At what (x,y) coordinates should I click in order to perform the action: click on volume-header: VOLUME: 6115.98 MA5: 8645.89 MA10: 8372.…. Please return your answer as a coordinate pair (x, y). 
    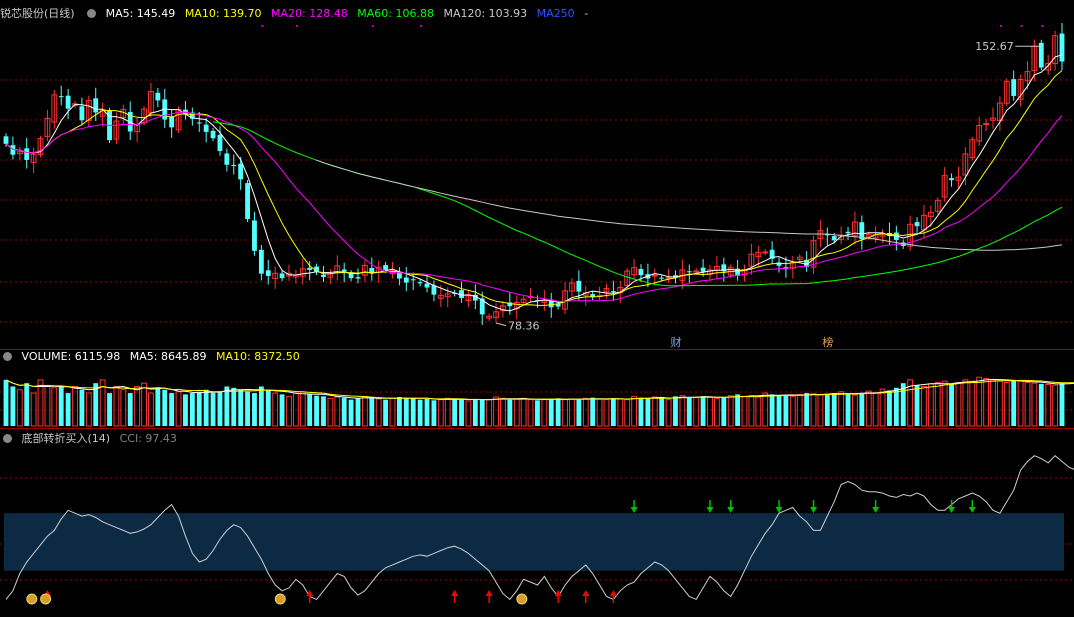
    Looking at the image, I should click on (153, 358).